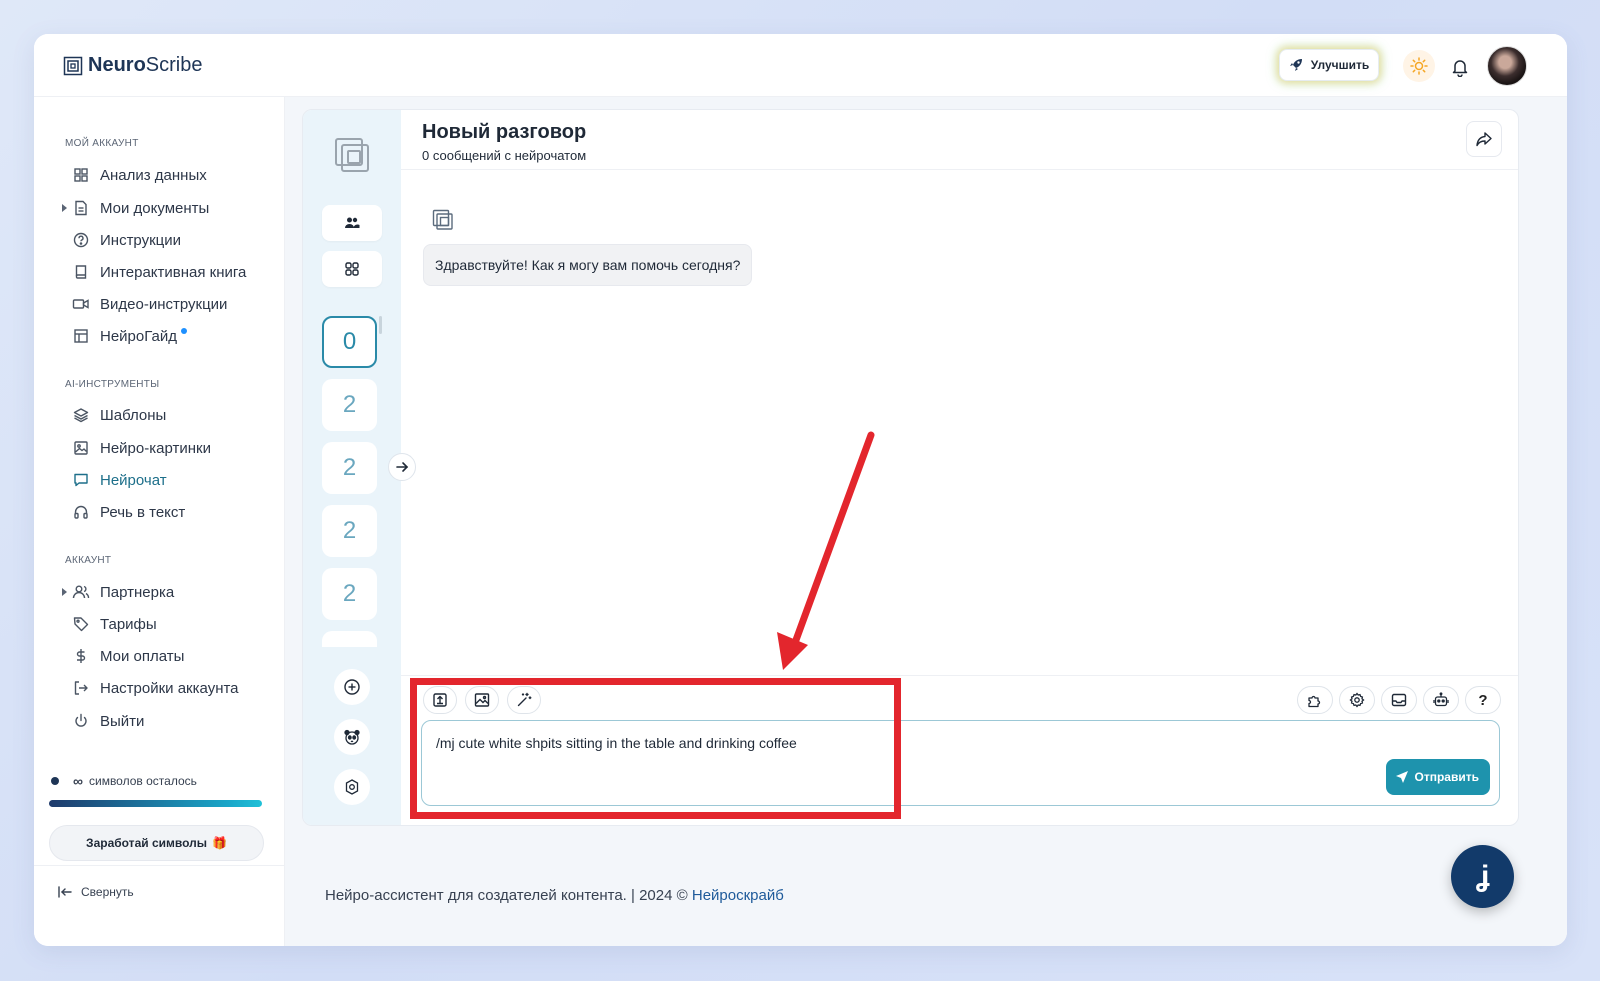 Image resolution: width=1600 pixels, height=981 pixels. I want to click on book-icon, so click(81, 272).